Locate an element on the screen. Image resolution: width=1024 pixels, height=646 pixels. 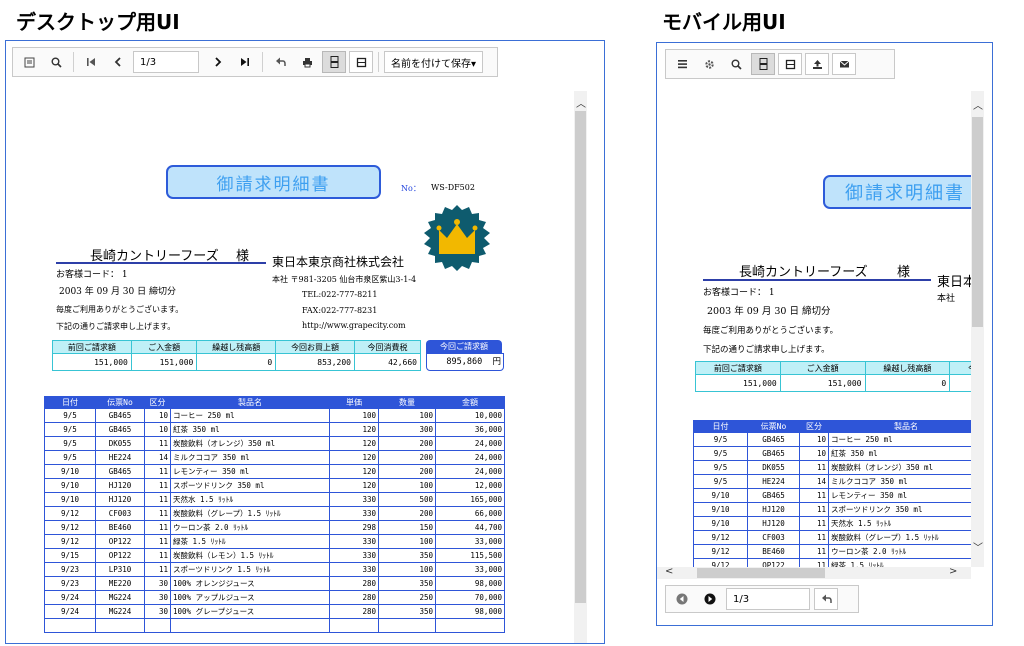
menu-button is located at coordinates (682, 64).